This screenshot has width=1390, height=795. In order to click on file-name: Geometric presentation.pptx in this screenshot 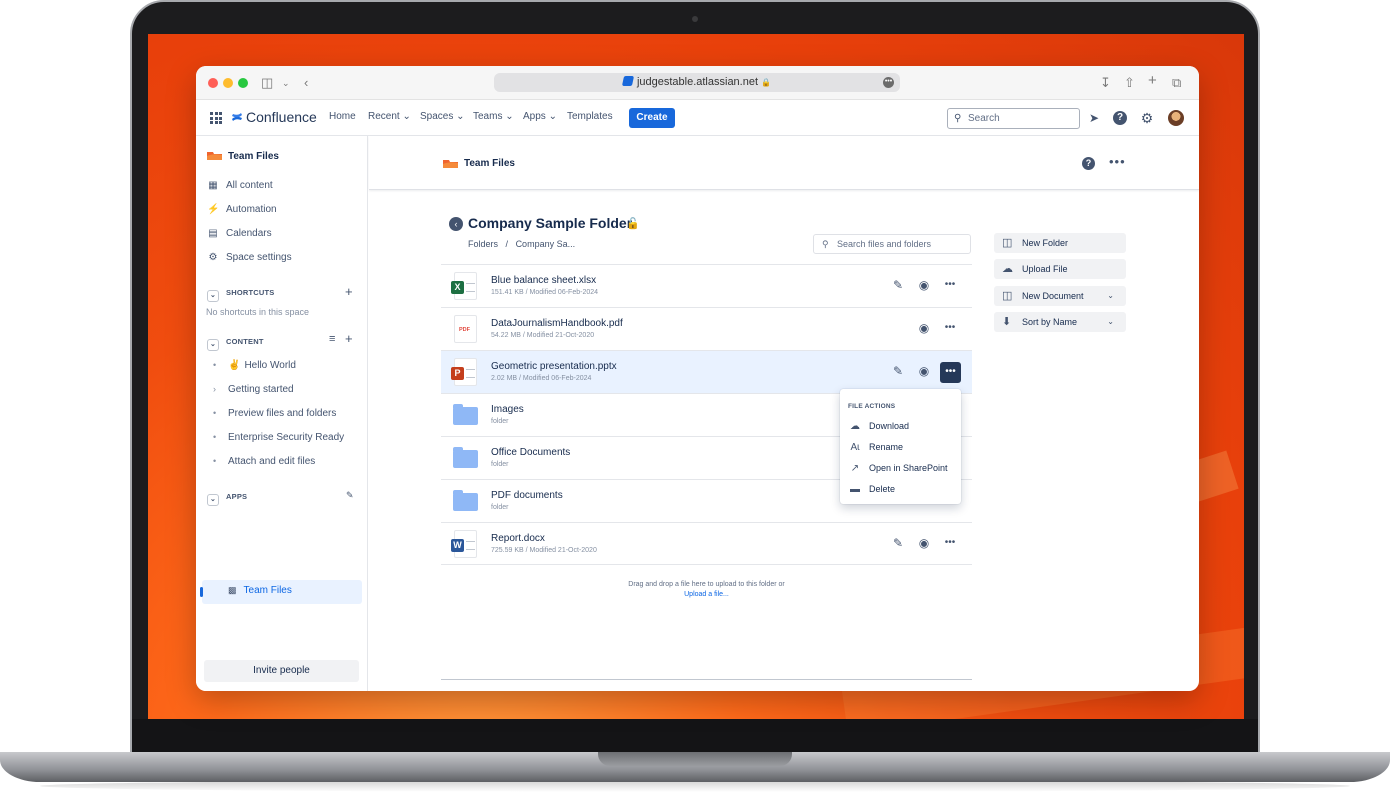, I will do `click(554, 366)`.